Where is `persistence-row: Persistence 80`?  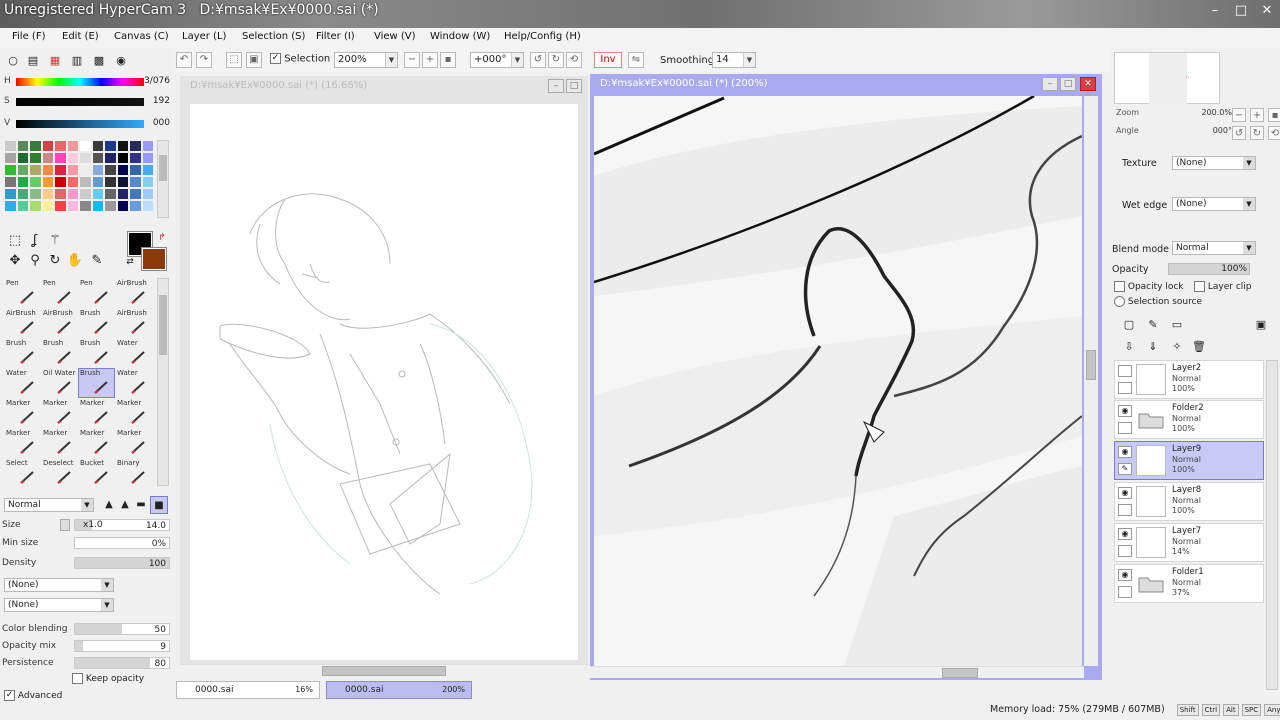
persistence-row: Persistence 80 is located at coordinates (86, 663).